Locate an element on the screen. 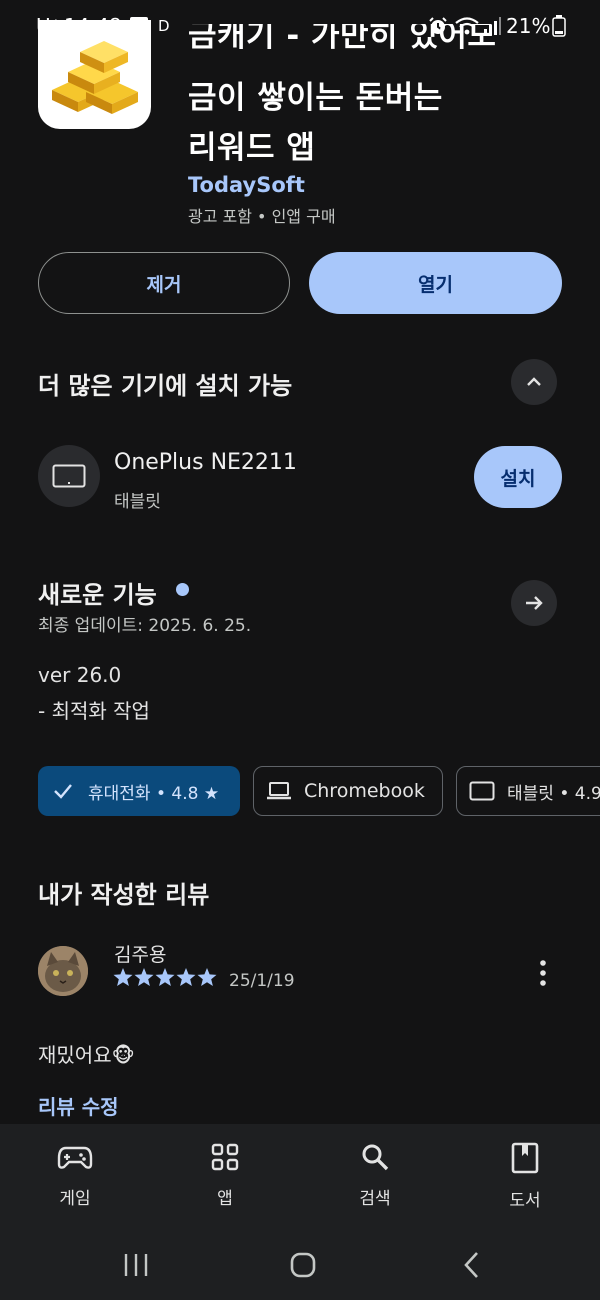 The height and width of the screenshot is (1300, 600). uninstall-button: 제거 is located at coordinates (164, 283).